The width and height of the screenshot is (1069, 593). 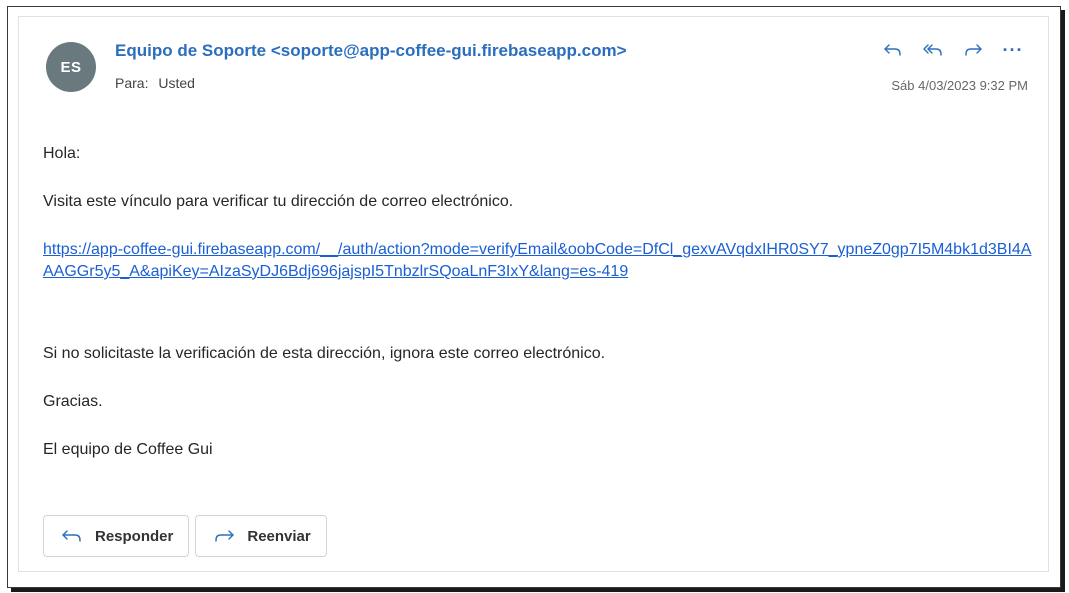 What do you see at coordinates (959, 85) in the screenshot?
I see `message-date: Sáb 4/03/2023 9:32 PM` at bounding box center [959, 85].